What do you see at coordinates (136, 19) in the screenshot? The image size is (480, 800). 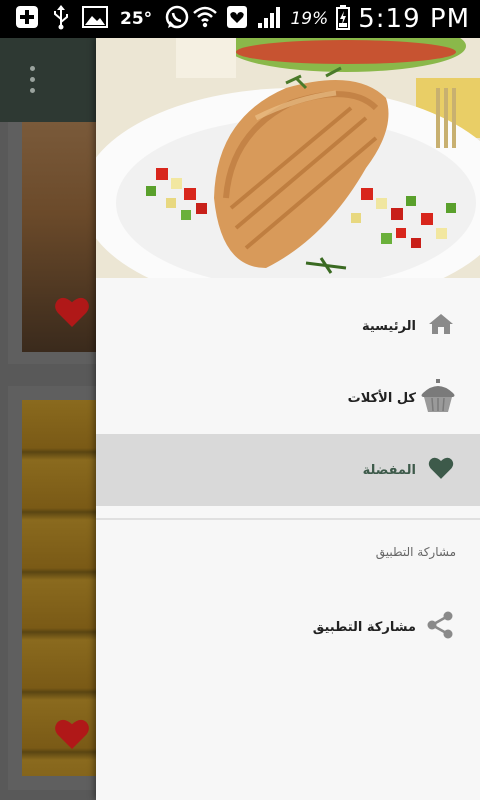 I see `temperature-text: 25°` at bounding box center [136, 19].